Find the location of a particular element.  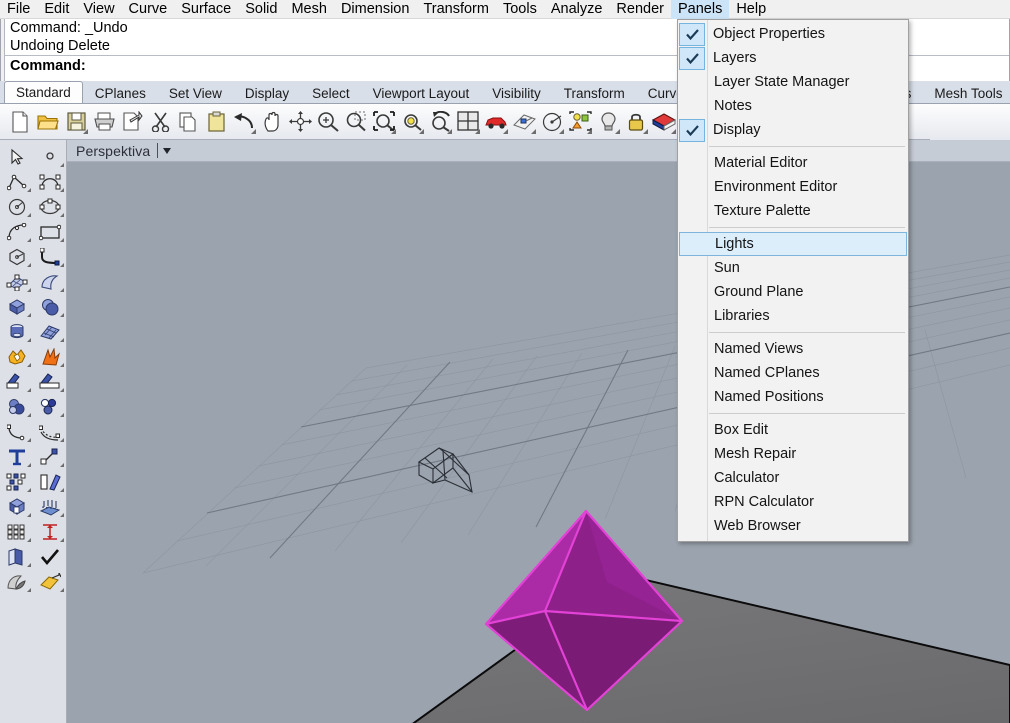

dimension-icon is located at coordinates (49, 531).